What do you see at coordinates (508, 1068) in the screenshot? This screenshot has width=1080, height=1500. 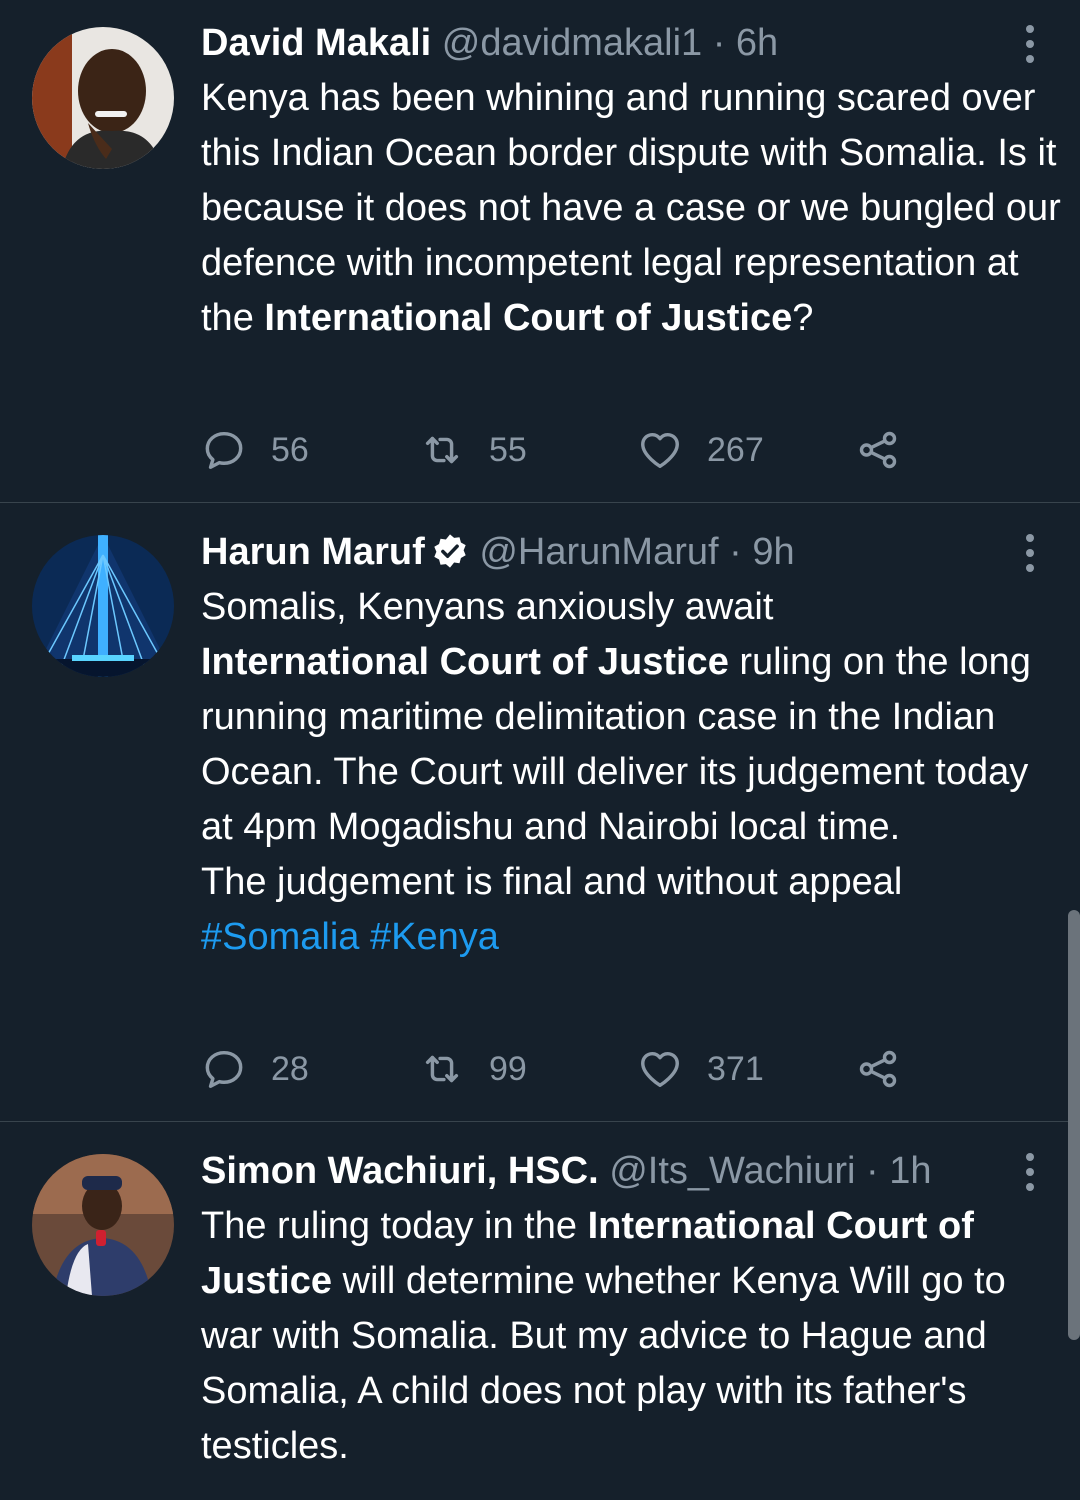 I see `retweet-count: 99` at bounding box center [508, 1068].